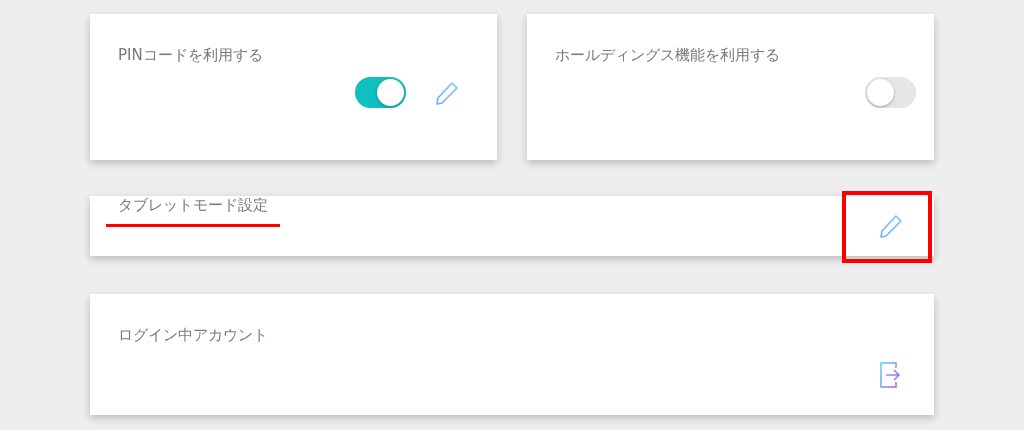 The height and width of the screenshot is (430, 1024). Describe the element at coordinates (890, 375) in the screenshot. I see `logout-icon` at that location.